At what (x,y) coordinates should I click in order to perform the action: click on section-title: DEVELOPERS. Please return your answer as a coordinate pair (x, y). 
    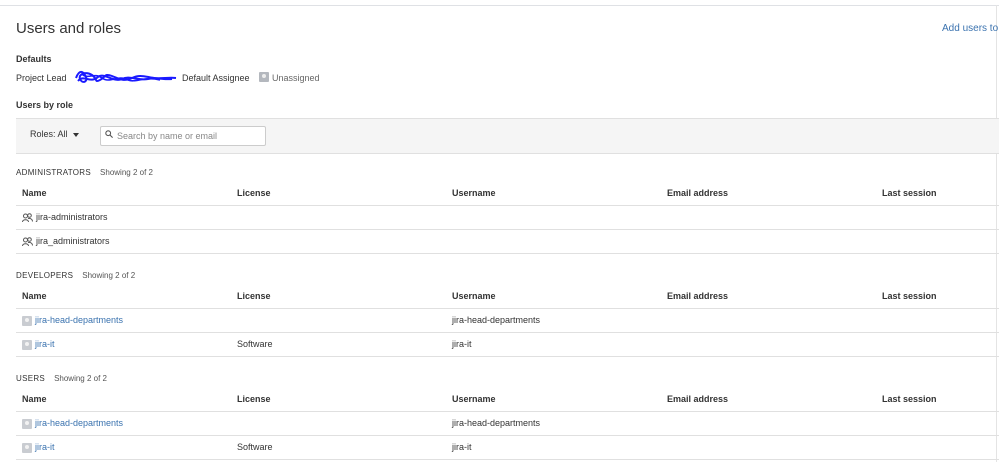
    Looking at the image, I should click on (45, 275).